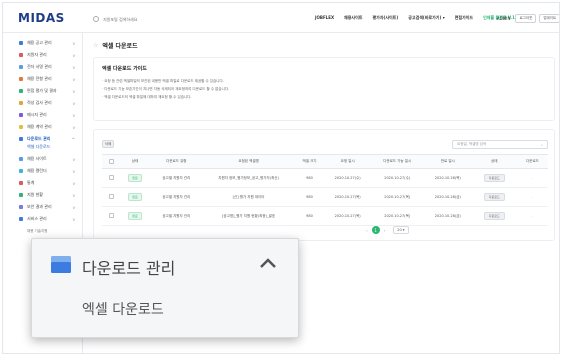 The height and width of the screenshot is (357, 563). I want to click on delete-button: 삭제, so click(108, 144).